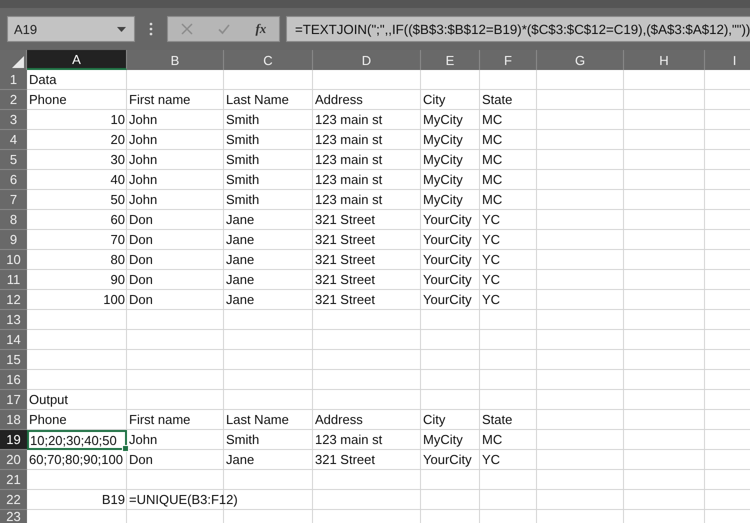 The height and width of the screenshot is (523, 750). I want to click on checkmark-icon, so click(224, 29).